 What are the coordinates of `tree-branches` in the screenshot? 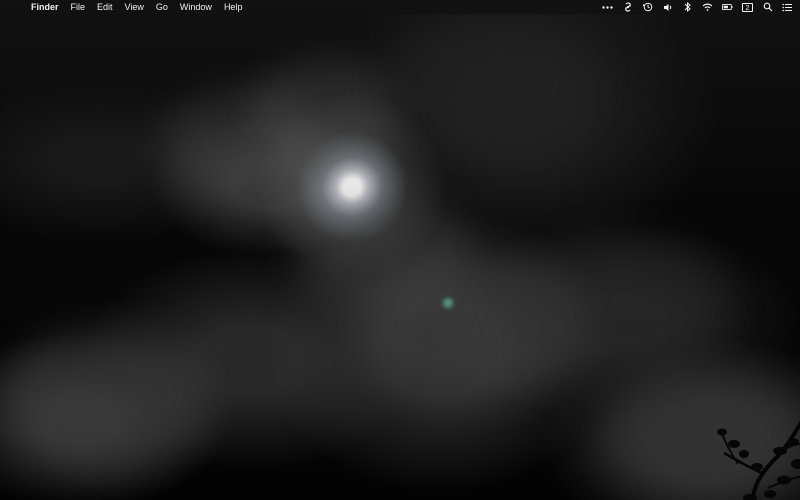 It's located at (758, 460).